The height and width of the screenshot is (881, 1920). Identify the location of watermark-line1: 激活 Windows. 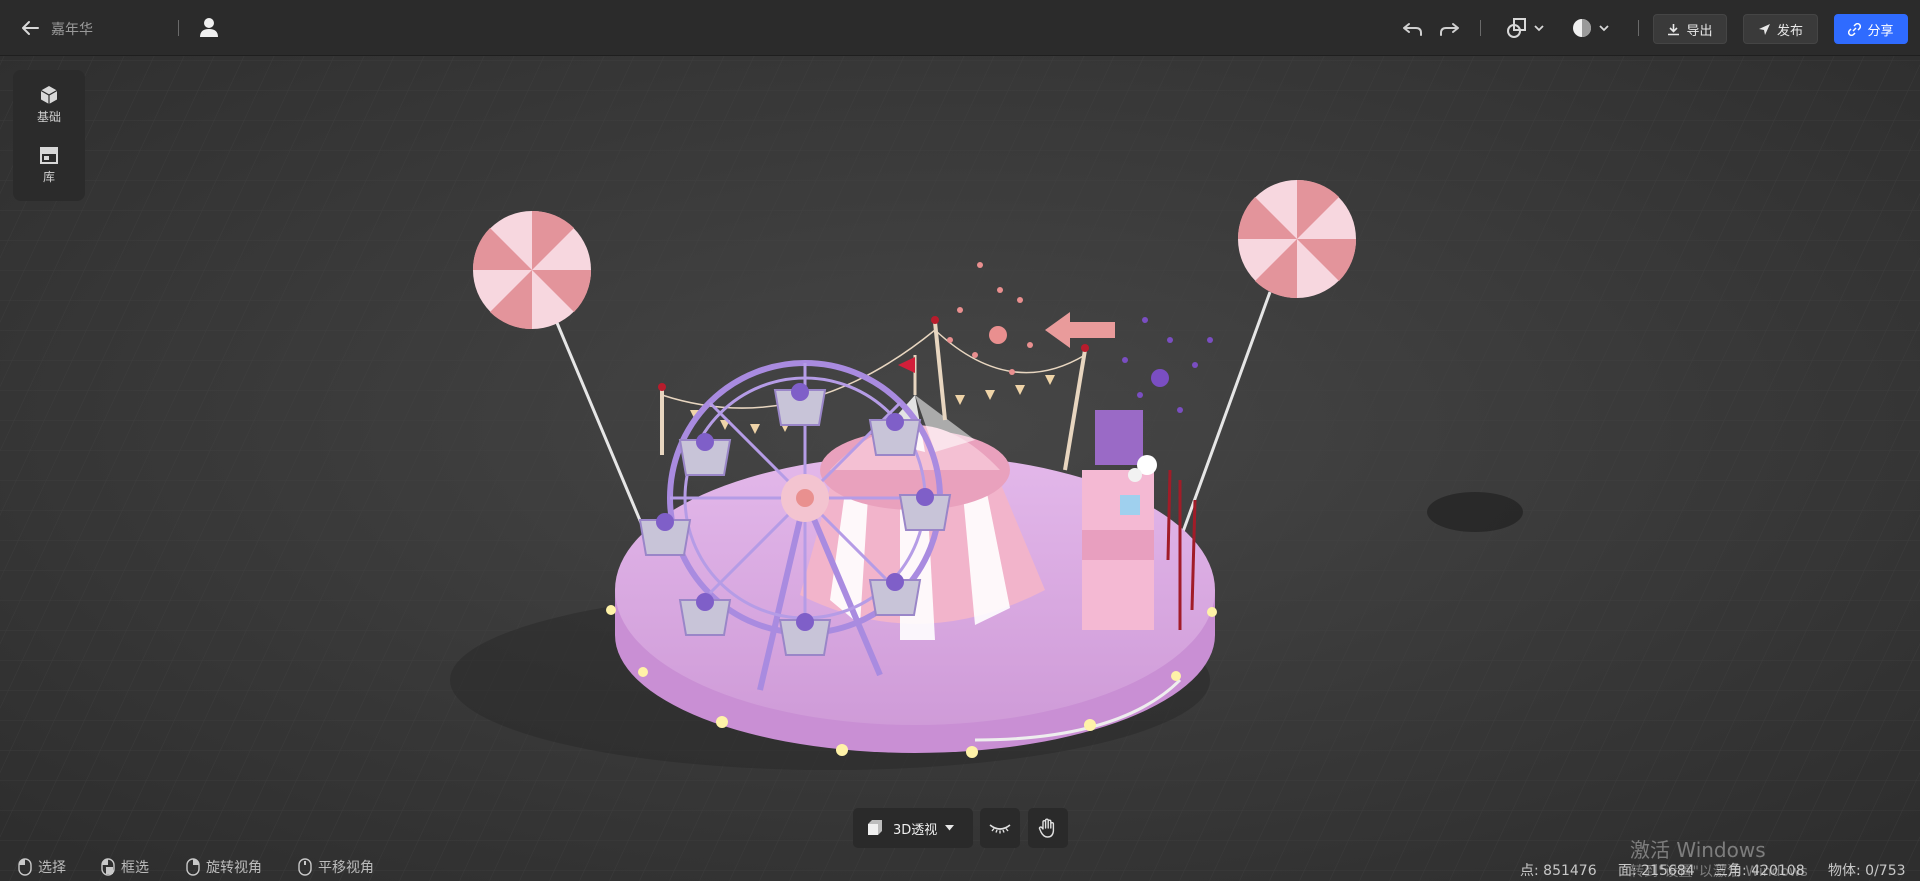
(1698, 850).